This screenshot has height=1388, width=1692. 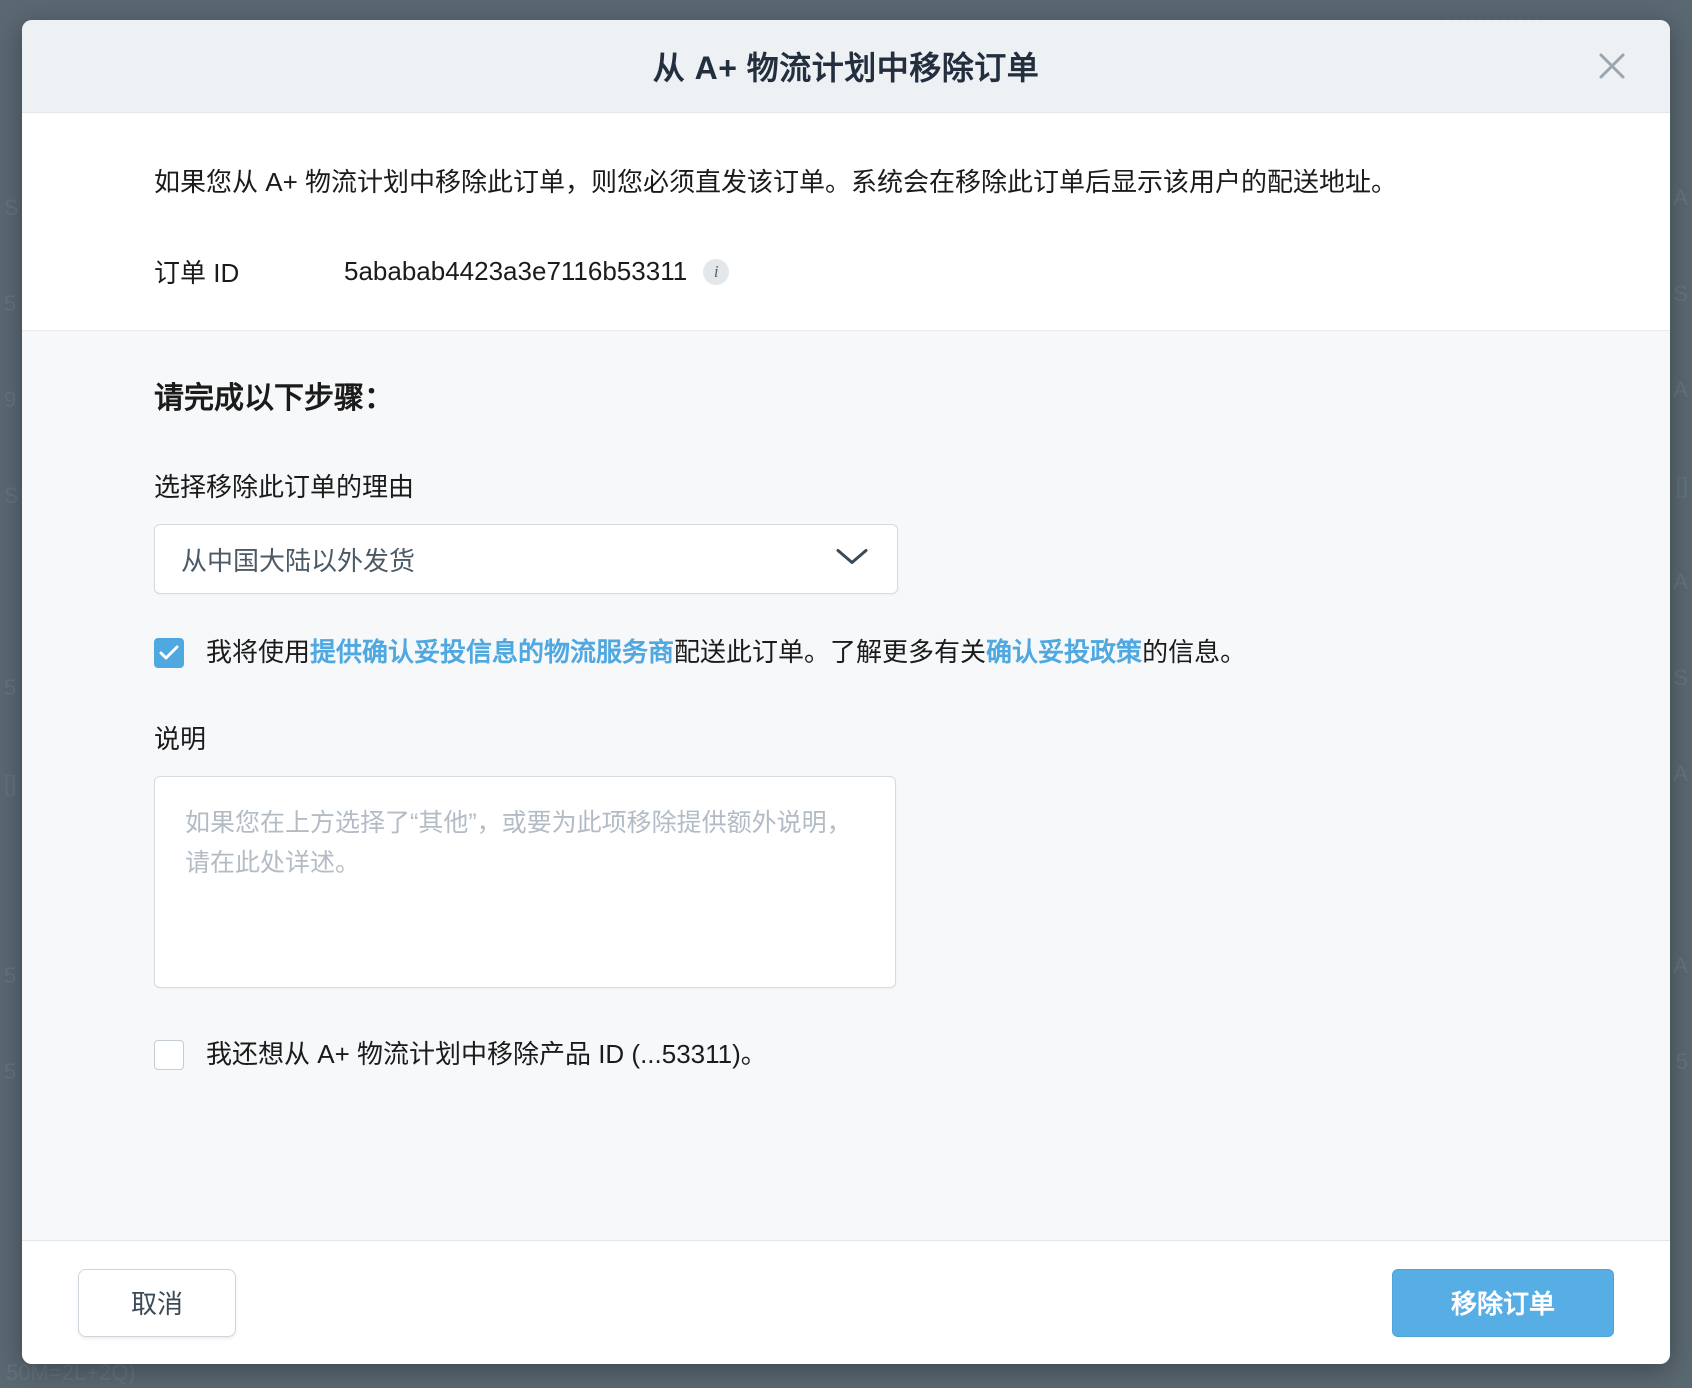 I want to click on reason-select-value: 从中国大陆以外发货, so click(x=298, y=560).